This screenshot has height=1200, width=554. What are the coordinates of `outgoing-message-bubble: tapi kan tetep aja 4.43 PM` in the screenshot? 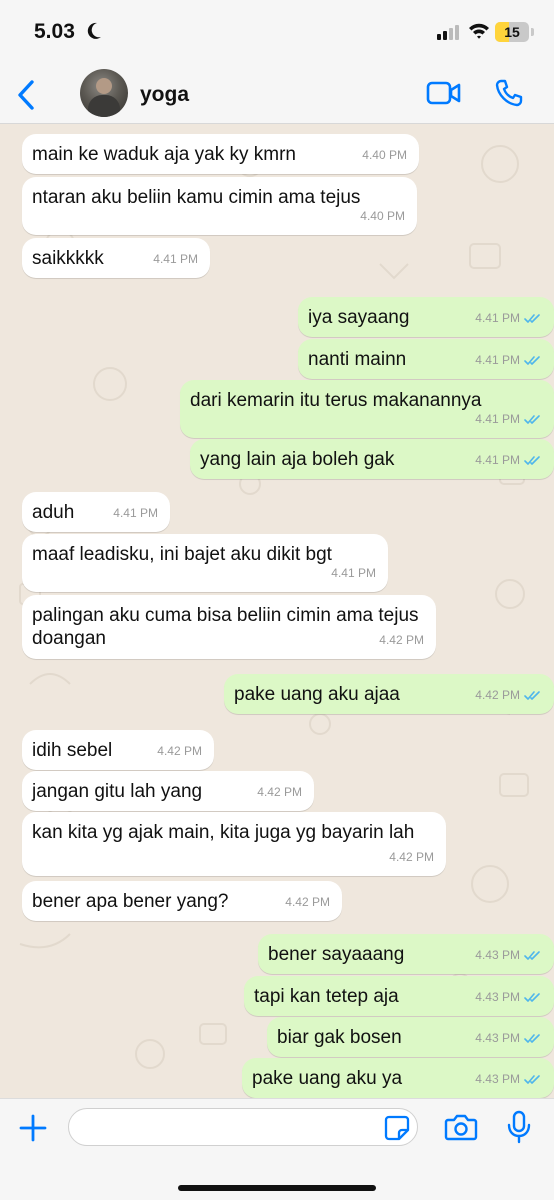 It's located at (399, 996).